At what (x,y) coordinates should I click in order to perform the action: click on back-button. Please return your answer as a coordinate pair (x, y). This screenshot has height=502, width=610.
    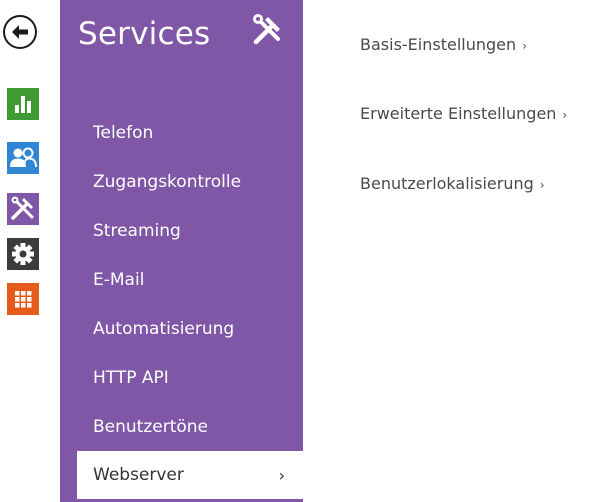
    Looking at the image, I should click on (20, 32).